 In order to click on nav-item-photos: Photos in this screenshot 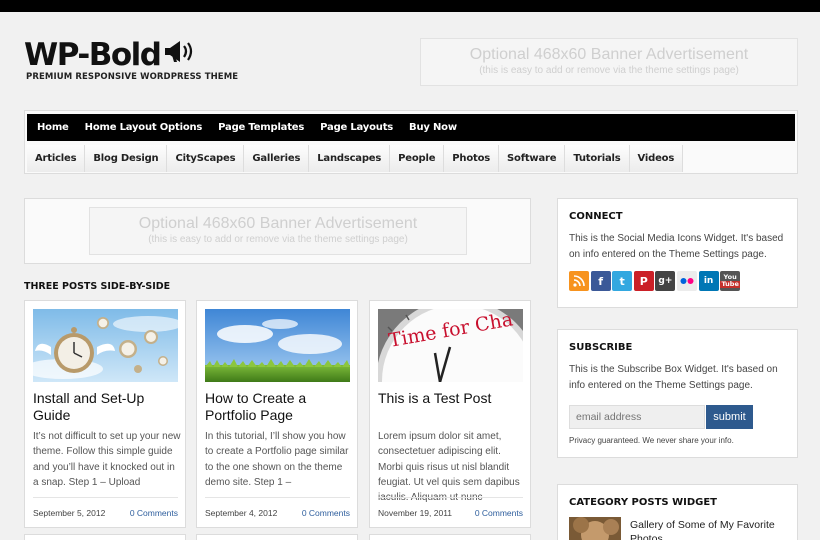, I will do `click(472, 158)`.